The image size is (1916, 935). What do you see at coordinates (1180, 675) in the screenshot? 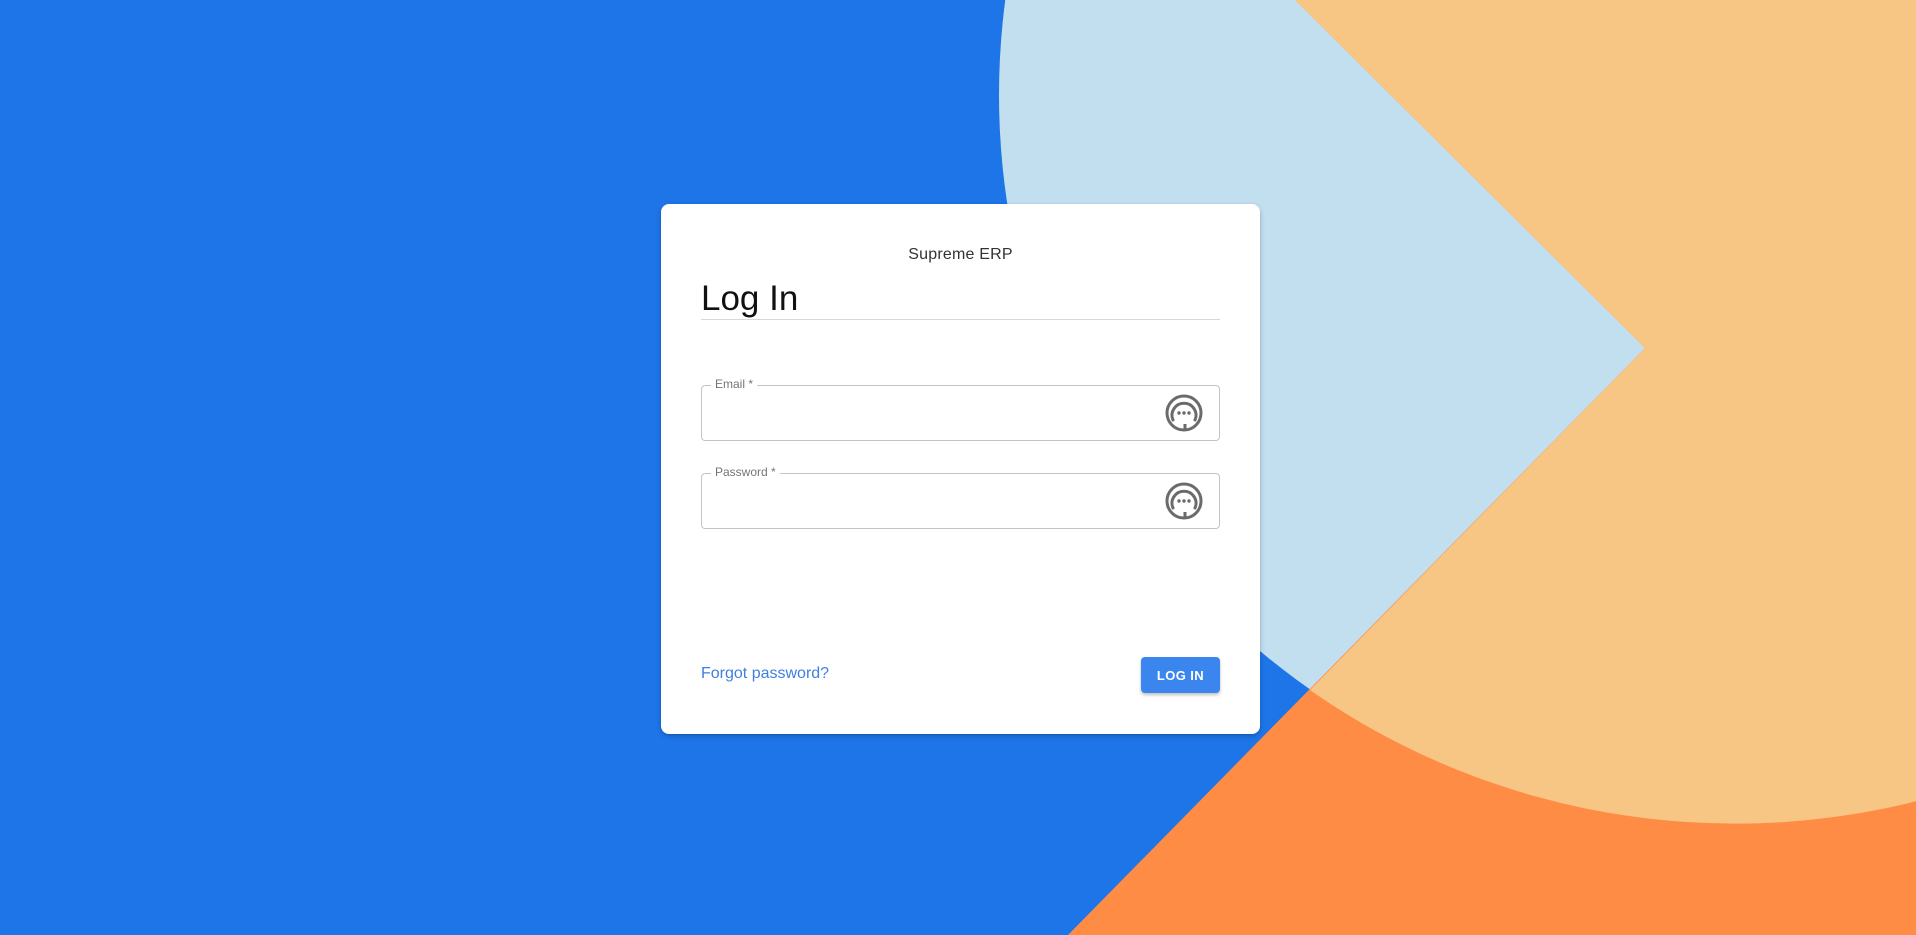
I see `login-button: LOG IN` at bounding box center [1180, 675].